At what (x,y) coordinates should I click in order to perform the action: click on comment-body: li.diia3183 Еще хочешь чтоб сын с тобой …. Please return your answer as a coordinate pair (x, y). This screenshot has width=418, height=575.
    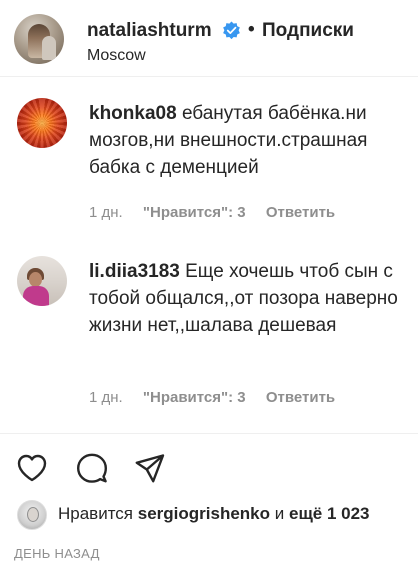
    Looking at the image, I should click on (245, 298).